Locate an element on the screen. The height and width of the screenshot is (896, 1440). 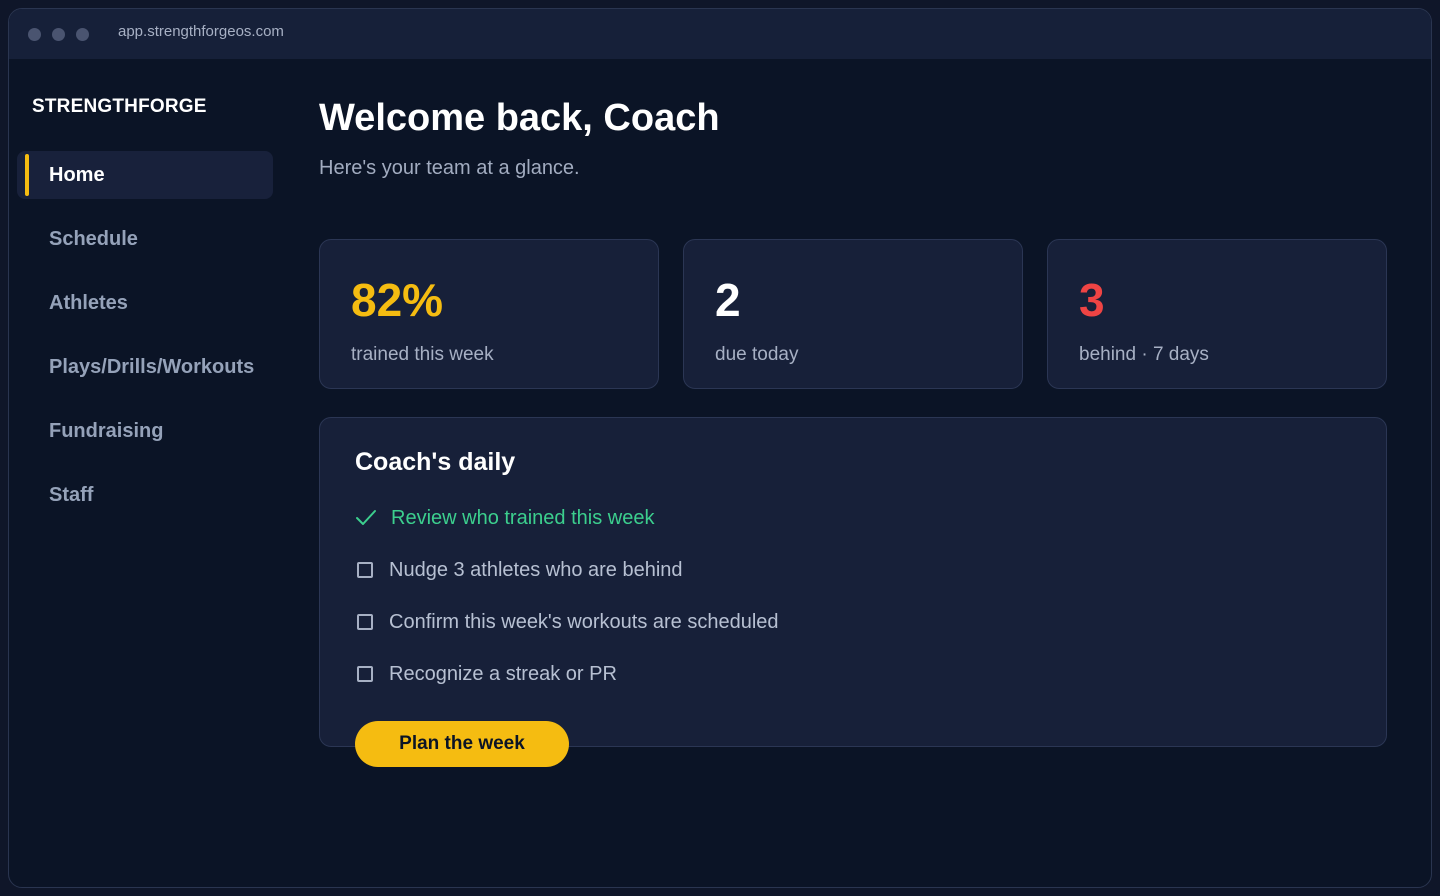
window-minimize-dot is located at coordinates (58, 34).